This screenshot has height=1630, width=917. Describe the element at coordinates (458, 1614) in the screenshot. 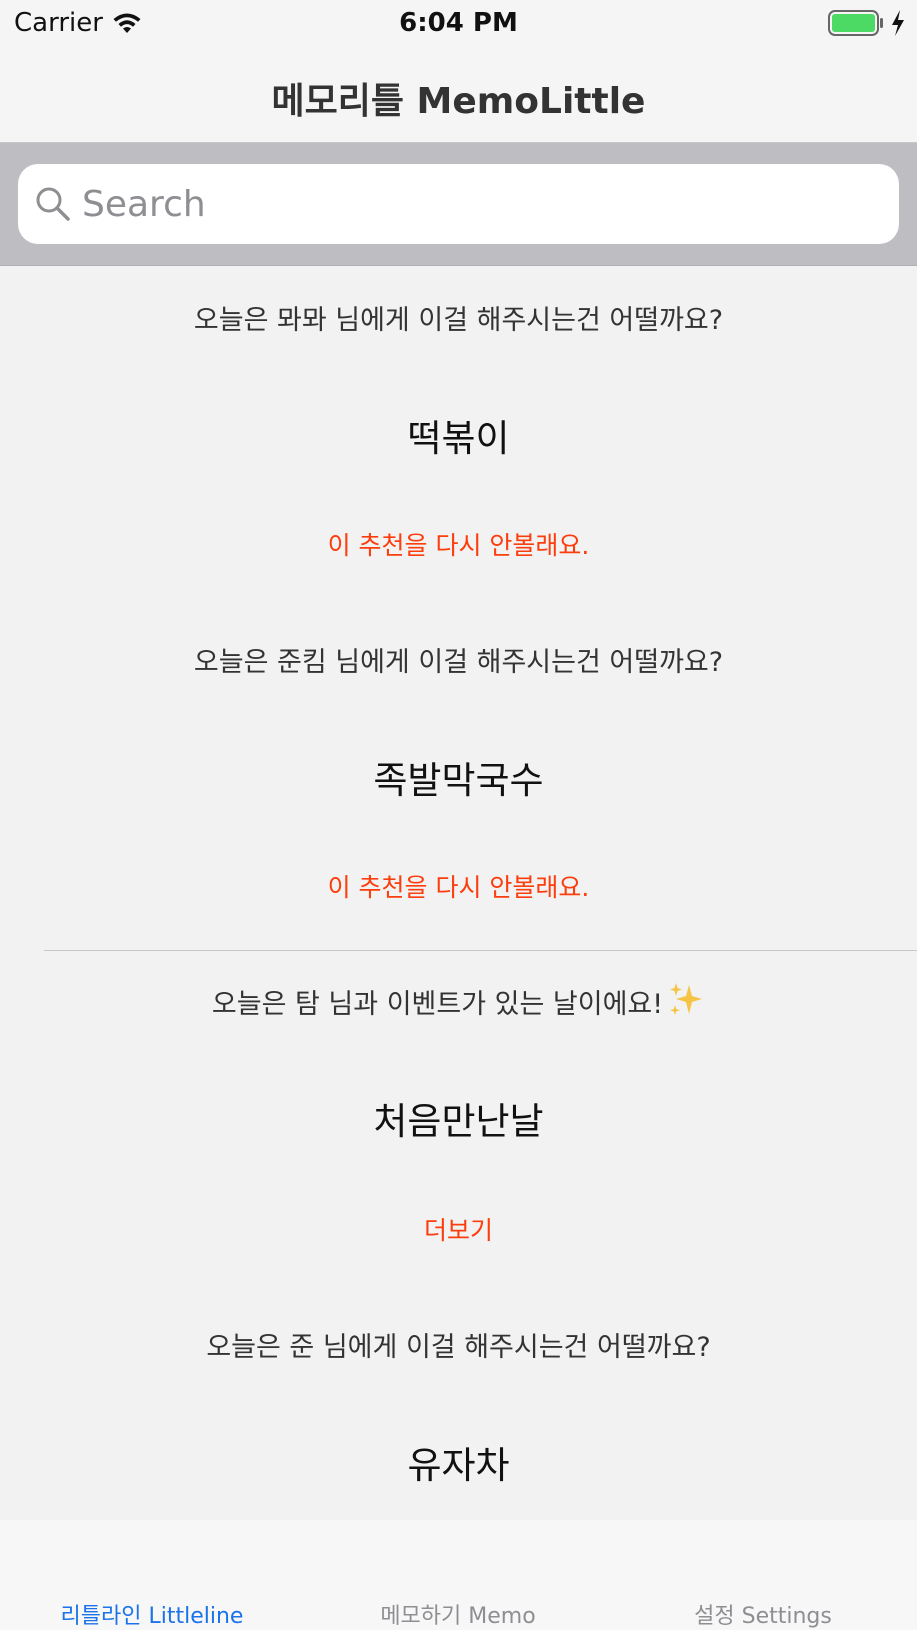

I see `tab-memo: 메모하기 Memo` at that location.